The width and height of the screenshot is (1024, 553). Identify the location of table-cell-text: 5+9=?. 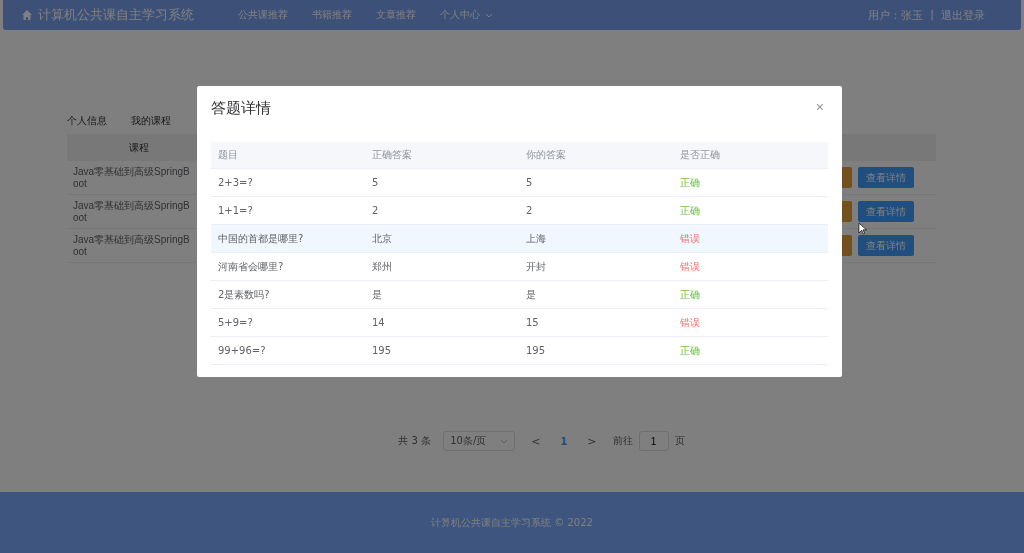
(235, 322).